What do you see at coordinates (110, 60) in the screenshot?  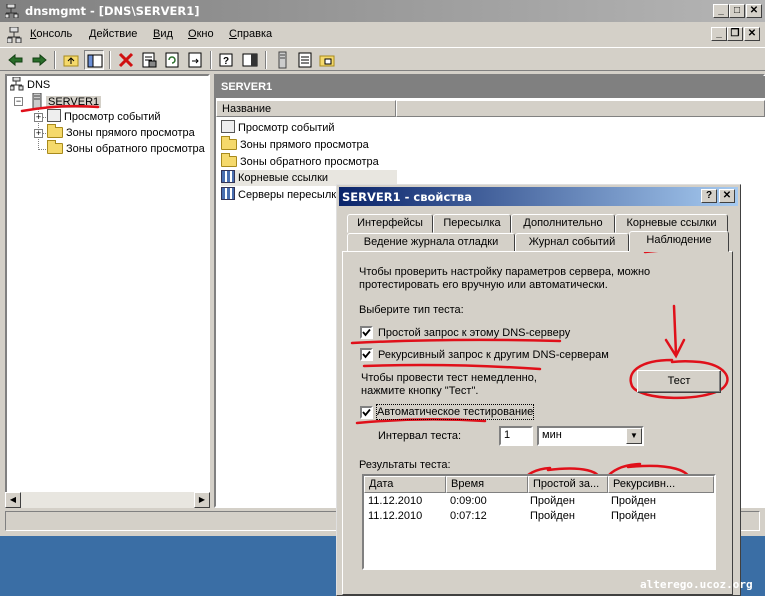 I see `toolbar-separator` at bounding box center [110, 60].